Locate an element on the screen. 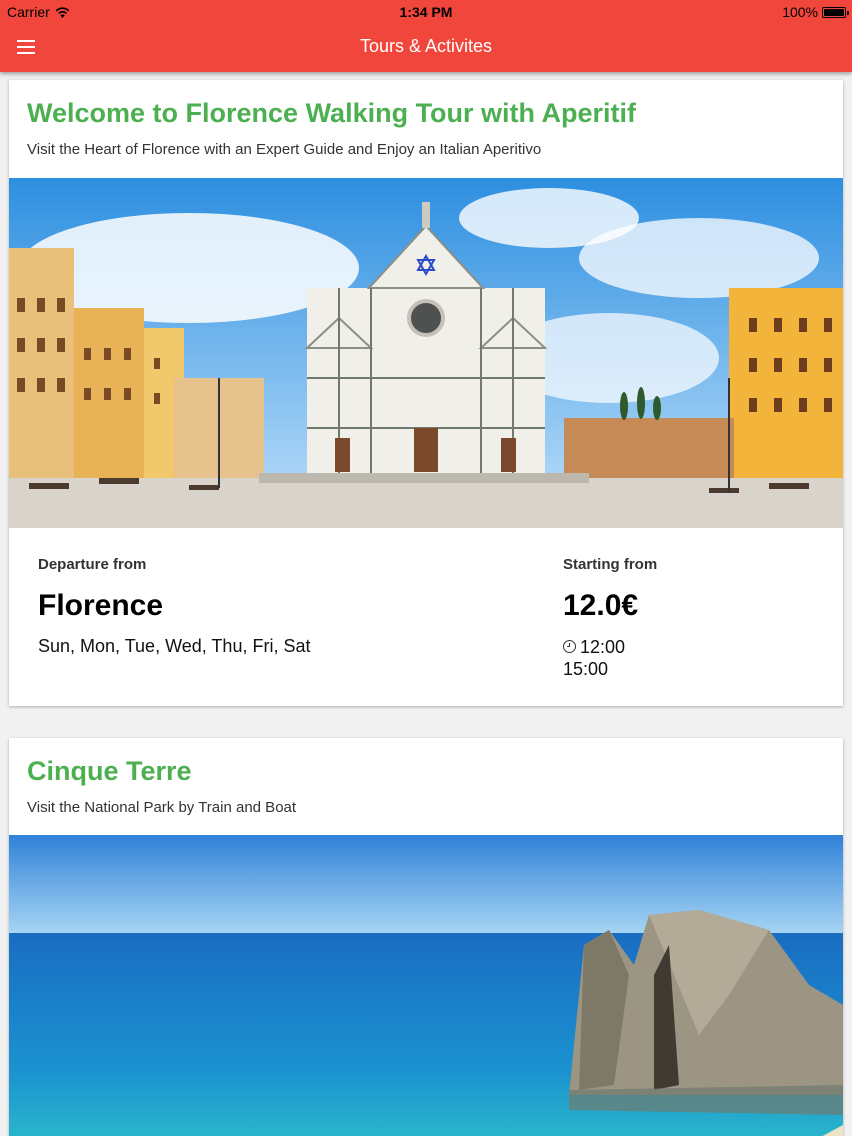  app-title: Tours & Activites is located at coordinates (426, 46).